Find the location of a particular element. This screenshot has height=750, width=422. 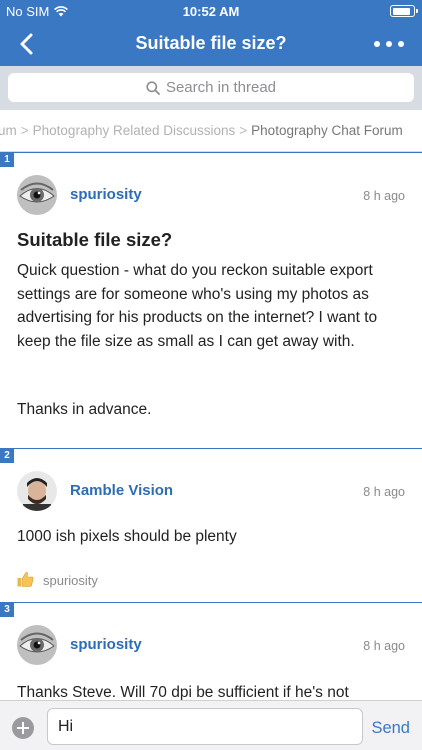

reply-input is located at coordinates (205, 726).